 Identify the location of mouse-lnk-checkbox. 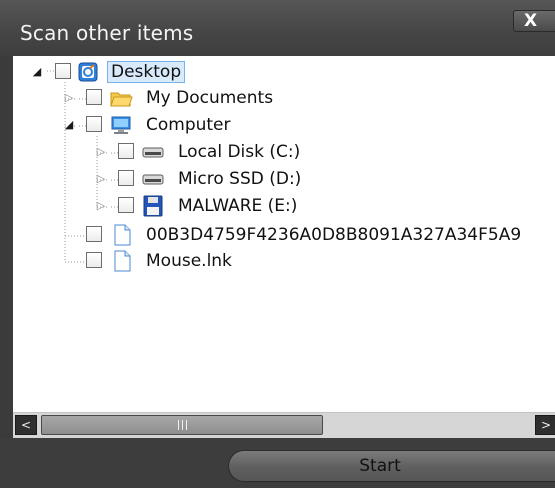
(94, 260).